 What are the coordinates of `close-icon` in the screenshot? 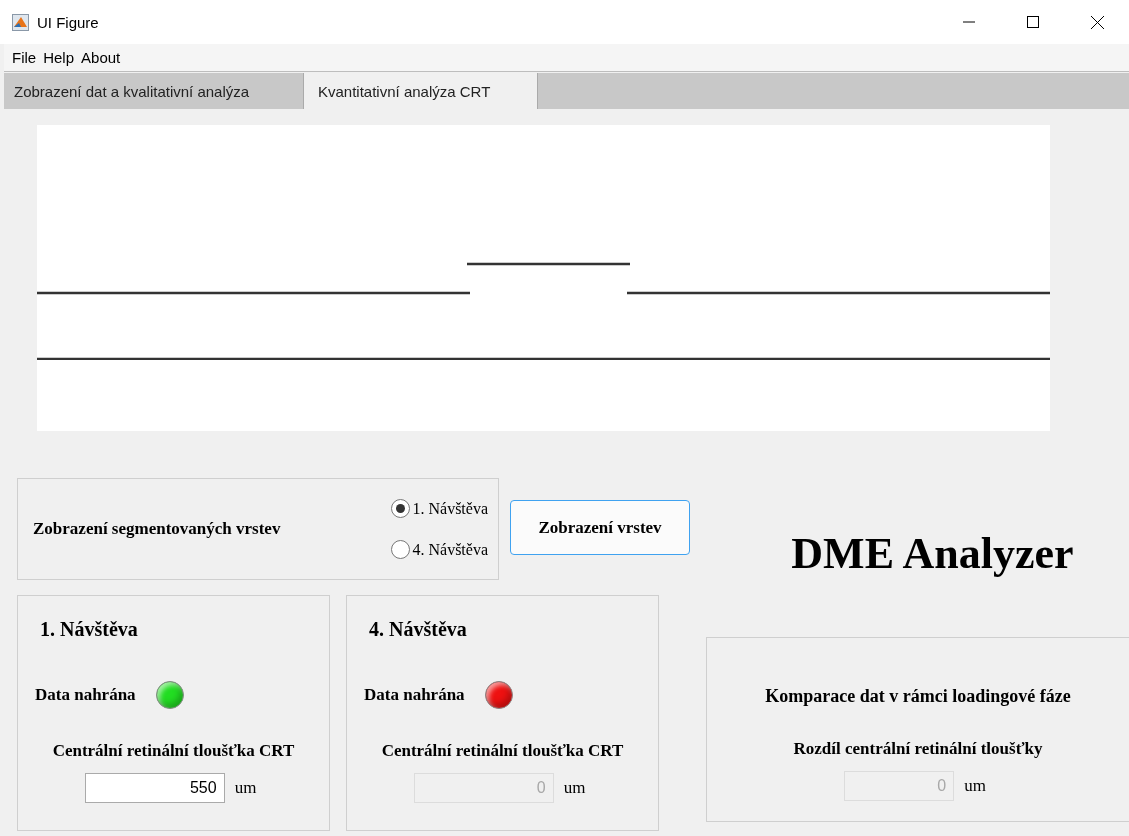 It's located at (1097, 22).